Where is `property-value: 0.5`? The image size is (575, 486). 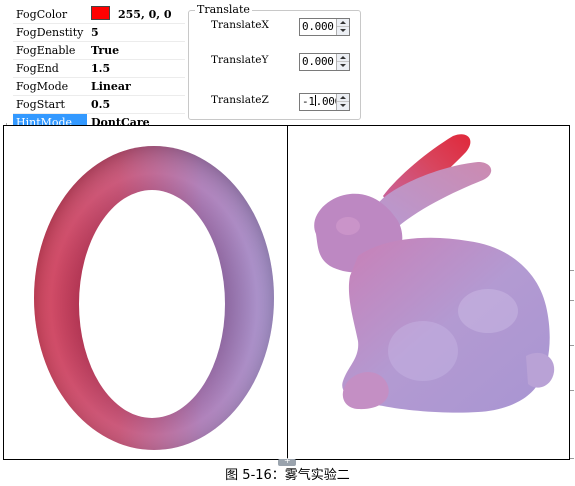 property-value: 0.5 is located at coordinates (100, 104).